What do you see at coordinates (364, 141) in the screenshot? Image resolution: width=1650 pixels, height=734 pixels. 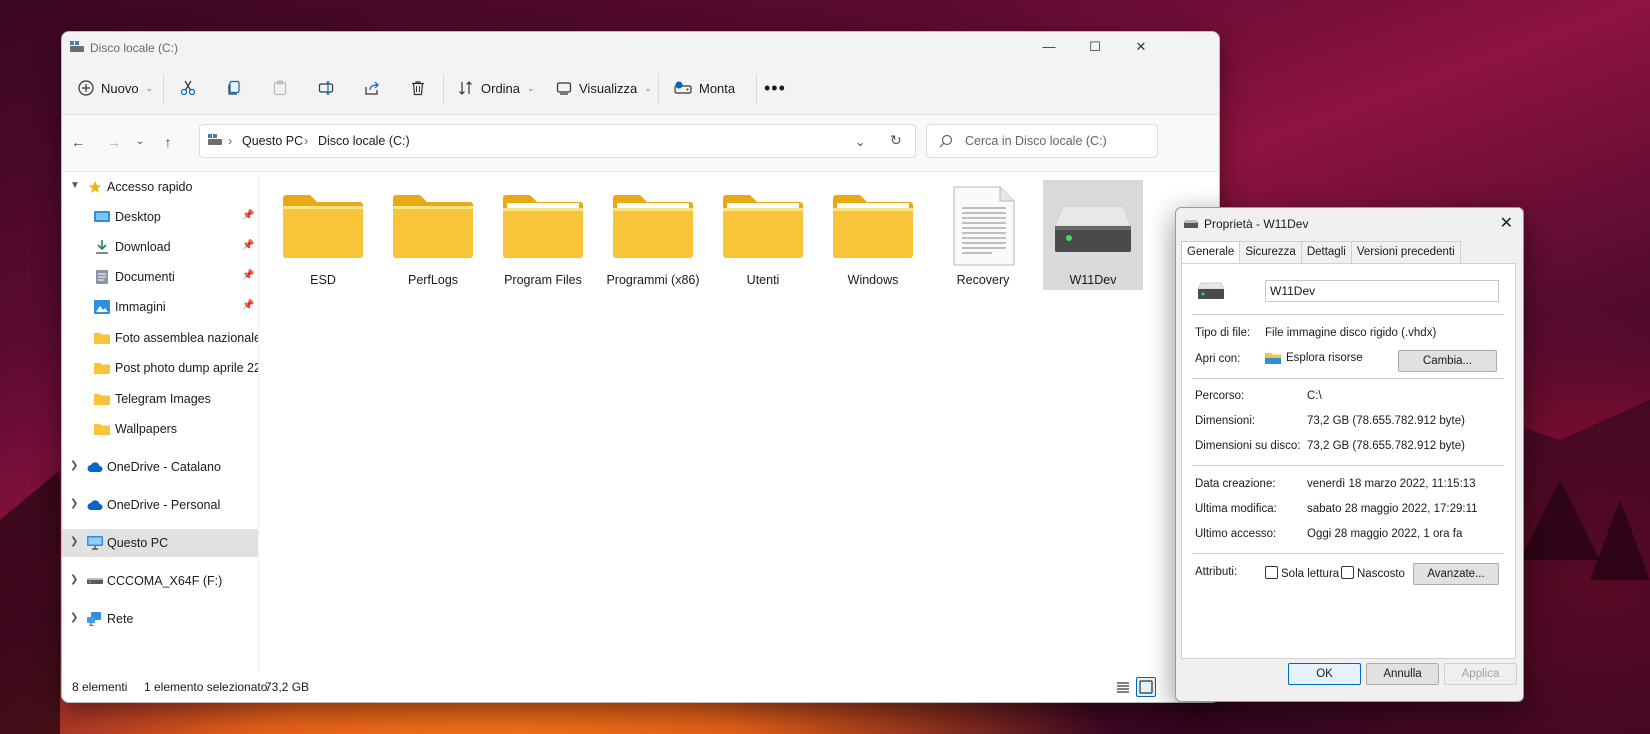 I see `breadcrumb-local-disk: Disco locale (C:)` at bounding box center [364, 141].